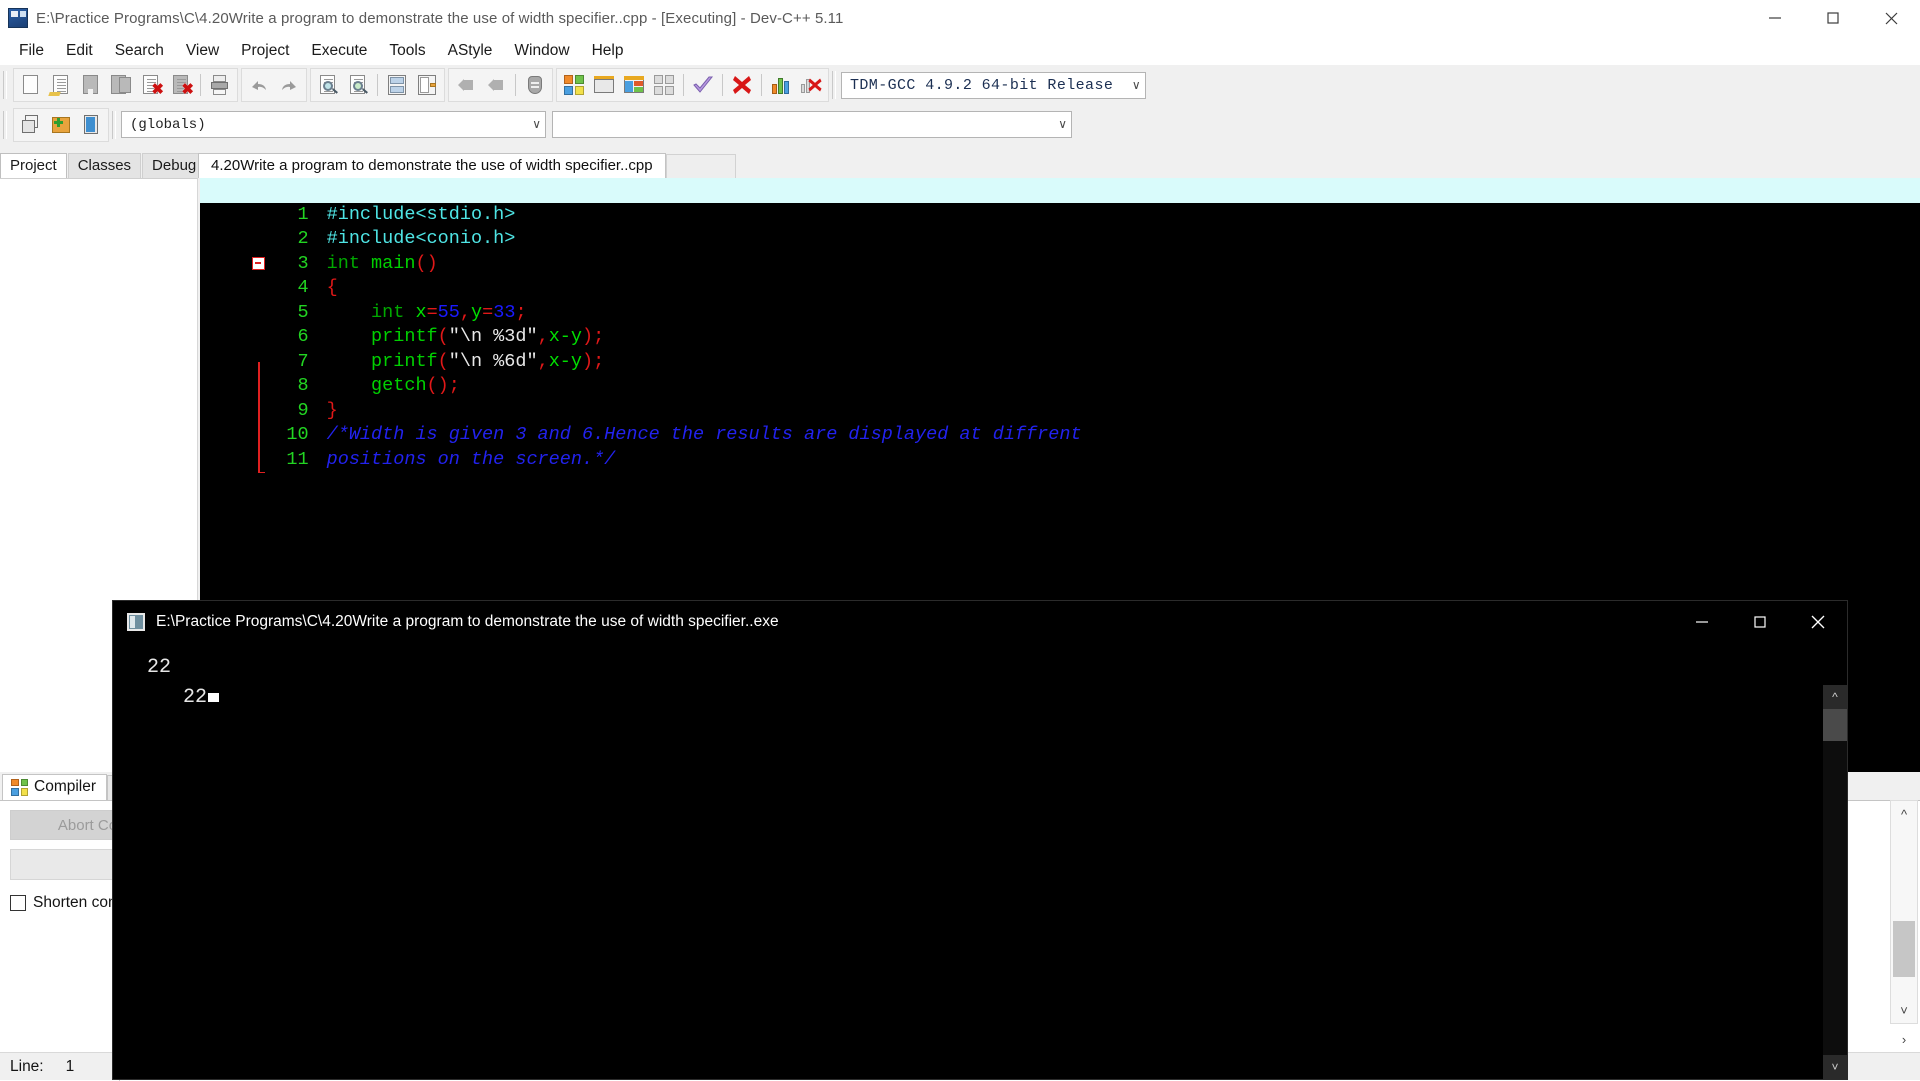 The image size is (1920, 1081). What do you see at coordinates (289, 85) in the screenshot?
I see `redo-icon` at bounding box center [289, 85].